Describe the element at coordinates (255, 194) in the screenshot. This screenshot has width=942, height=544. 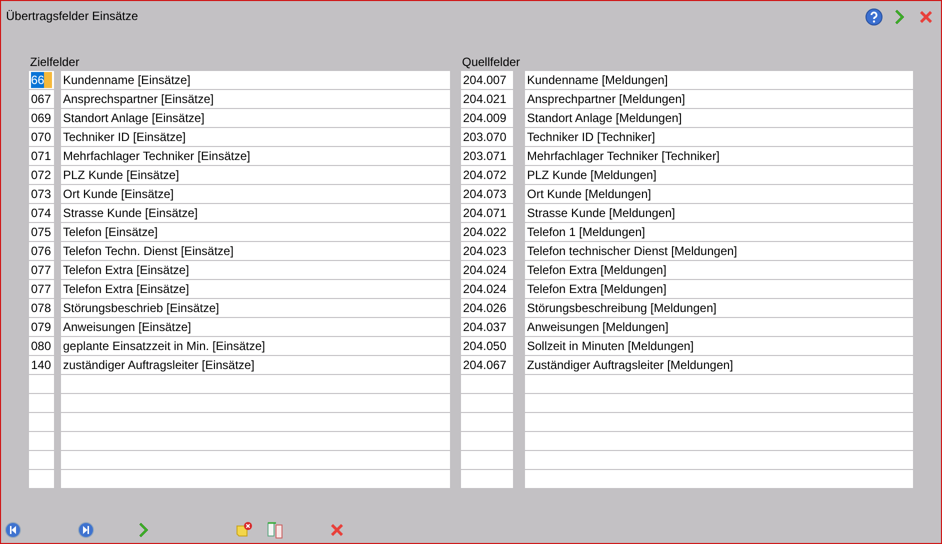
I see `name-field: Ort Kunde [Einsätze]` at that location.